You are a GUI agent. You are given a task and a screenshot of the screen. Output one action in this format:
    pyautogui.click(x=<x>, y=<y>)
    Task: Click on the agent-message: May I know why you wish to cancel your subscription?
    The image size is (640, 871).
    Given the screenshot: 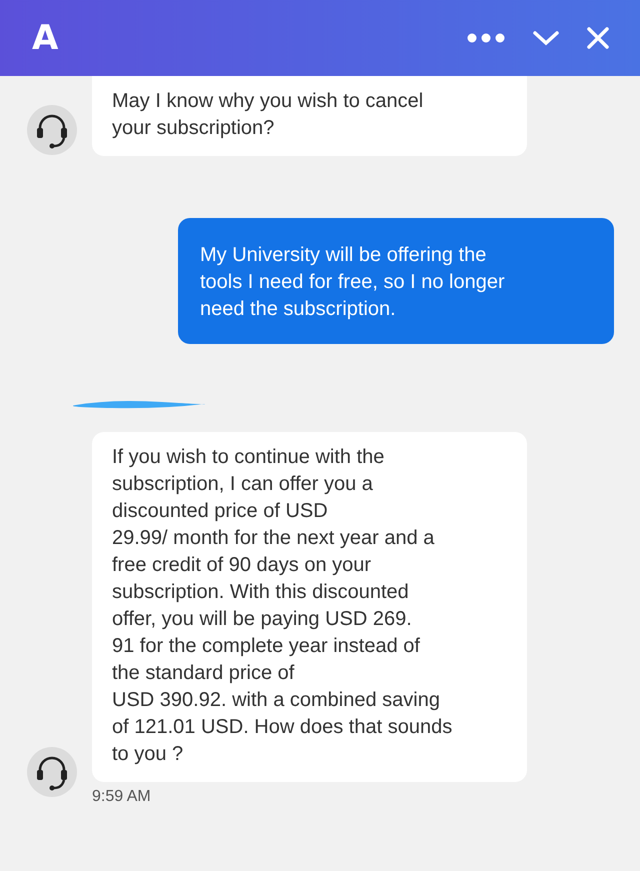 What is the action you would take?
    pyautogui.click(x=309, y=116)
    